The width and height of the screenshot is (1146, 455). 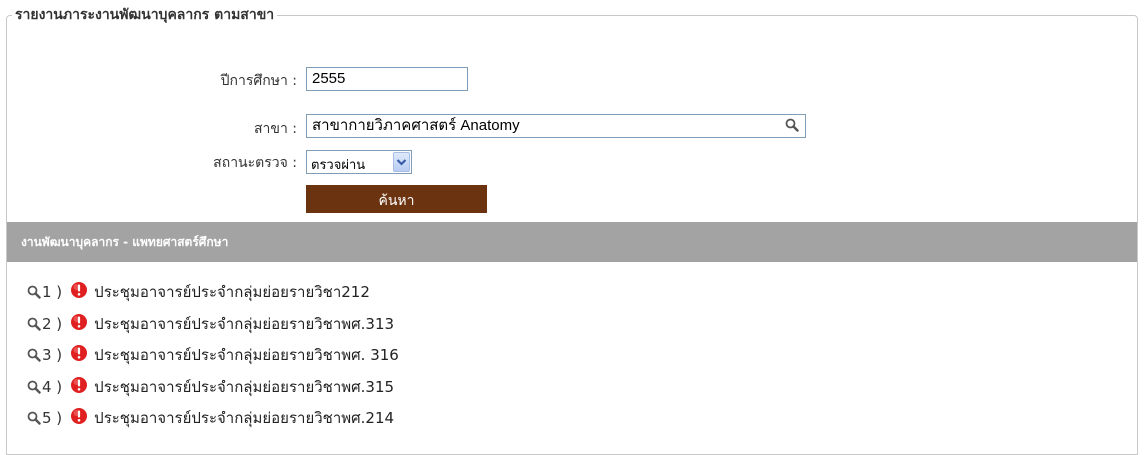 I want to click on branch-value: สาขากายวิภาคศาสตร์ Anatomy, so click(x=416, y=125).